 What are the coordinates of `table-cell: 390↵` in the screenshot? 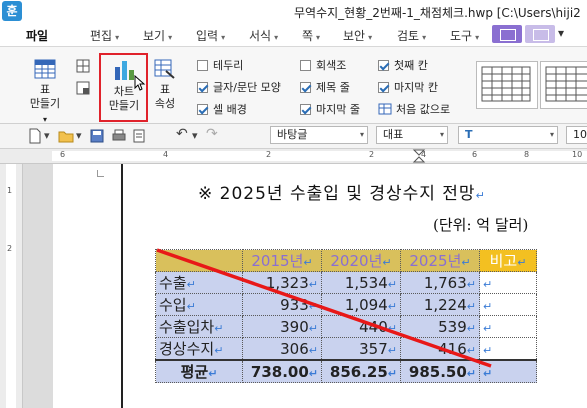 It's located at (282, 326).